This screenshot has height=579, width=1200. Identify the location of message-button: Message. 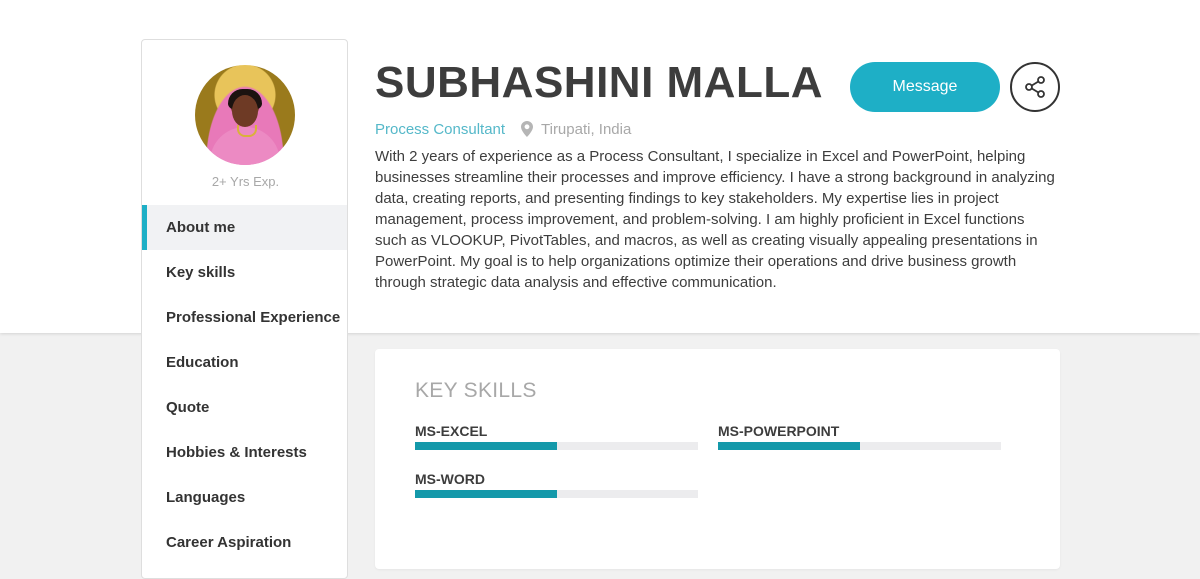
(925, 87).